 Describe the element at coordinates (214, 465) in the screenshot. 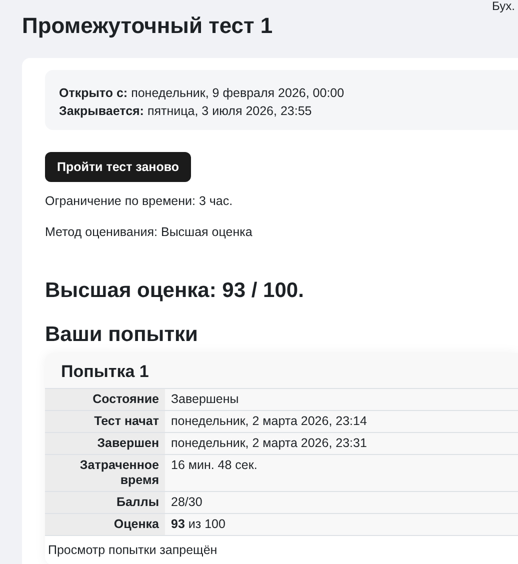

I see `row-value: 16 мин. 48 сек.` at that location.